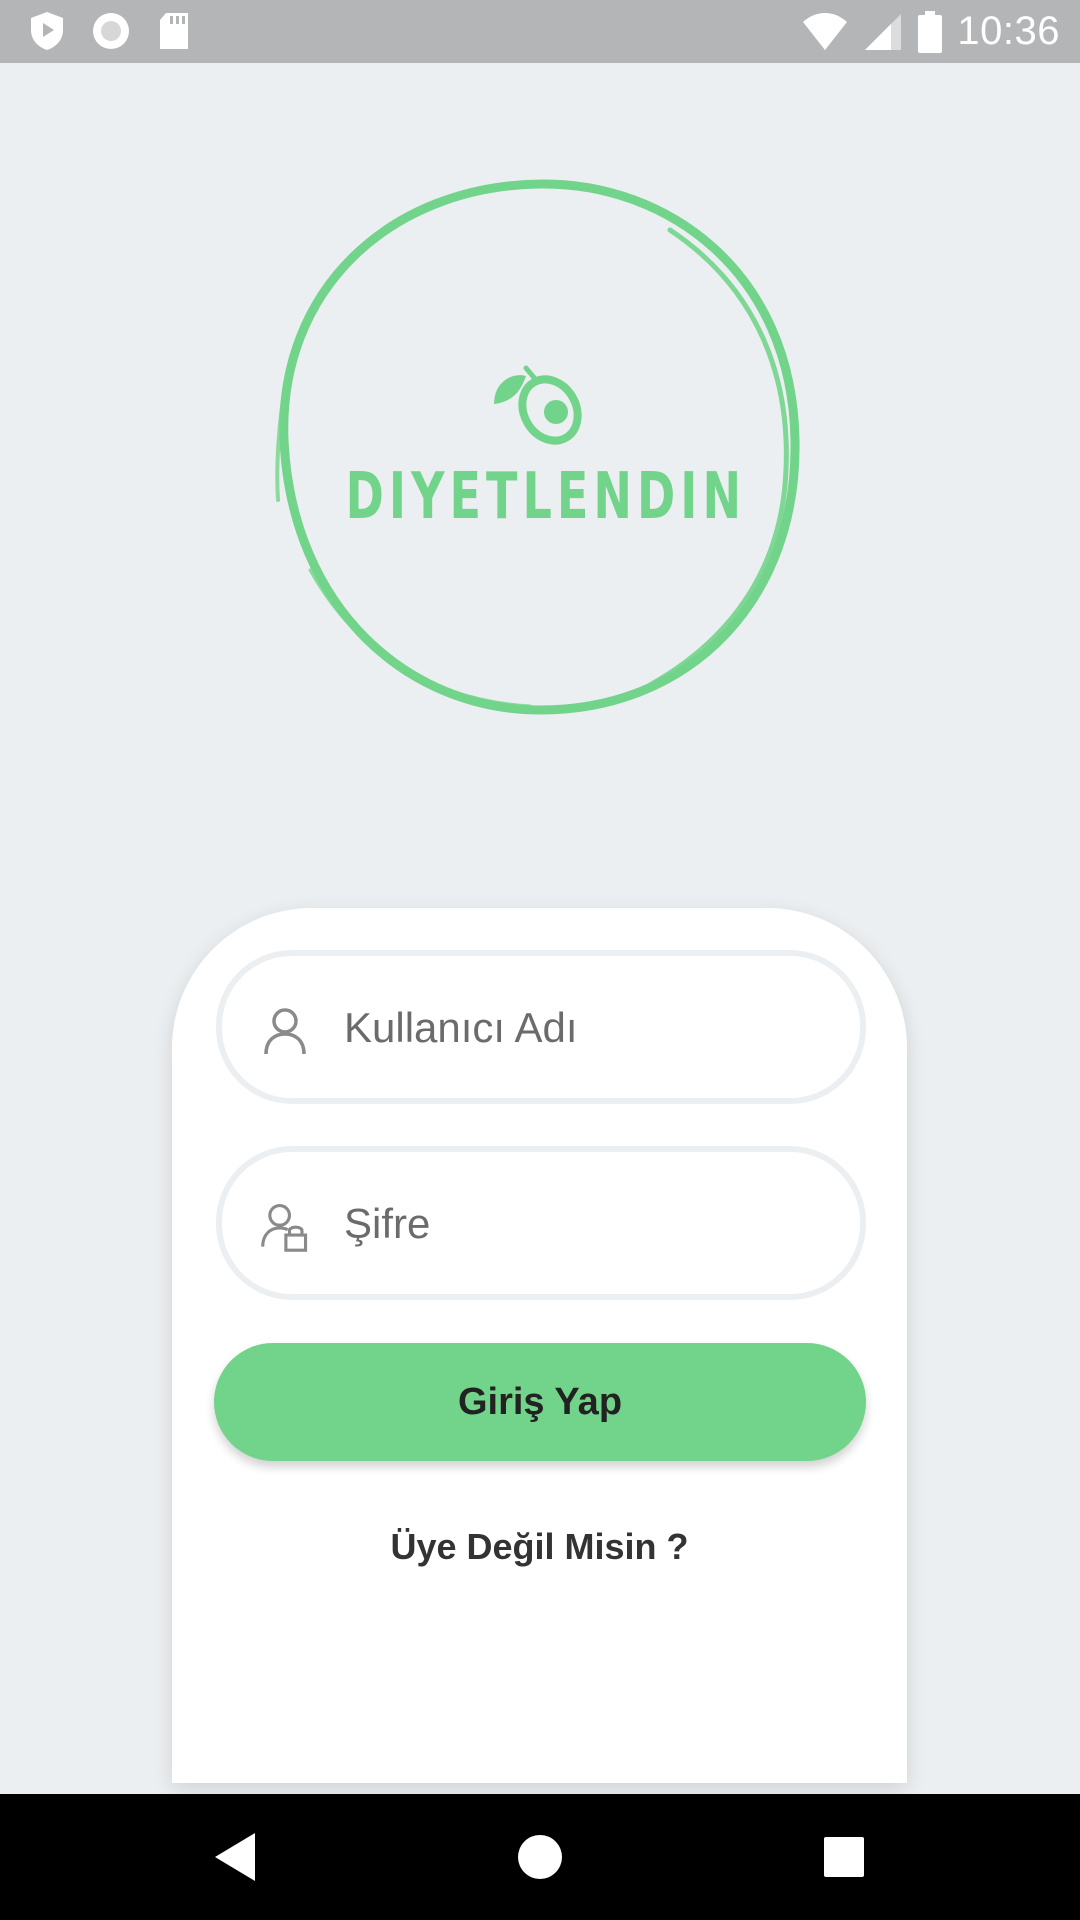 The image size is (1080, 1920). I want to click on battery-icon, so click(930, 31).